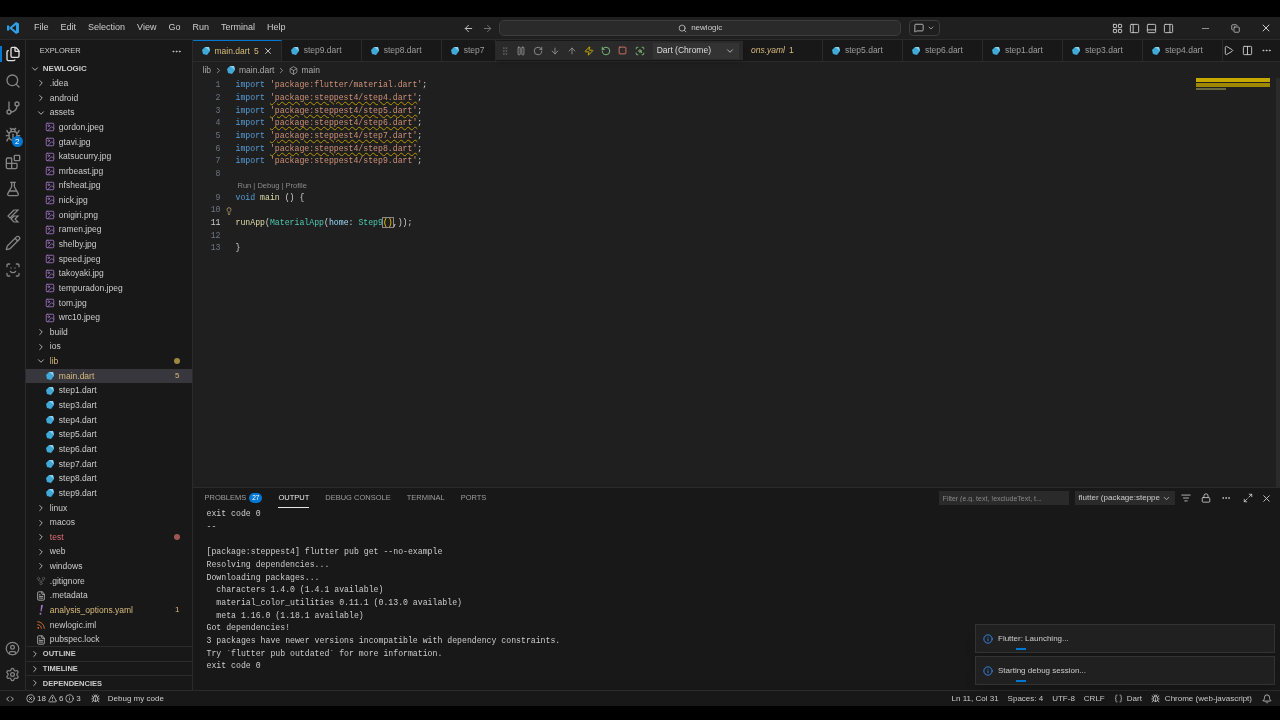 This screenshot has width=1280, height=720. What do you see at coordinates (13, 135) in the screenshot?
I see `bug-icon` at bounding box center [13, 135].